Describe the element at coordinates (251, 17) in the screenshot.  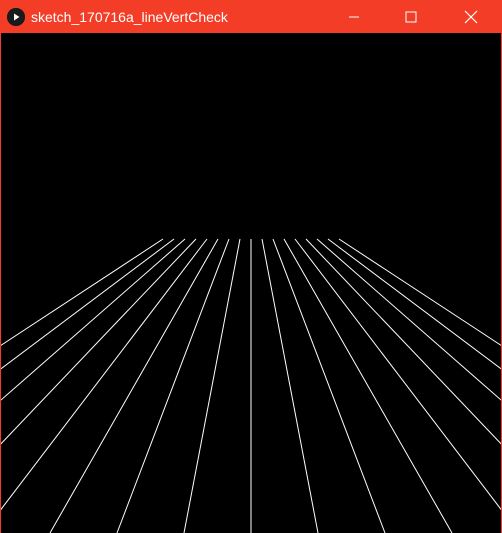
I see `title-bar: sketch_170716a_lineVertCheck` at that location.